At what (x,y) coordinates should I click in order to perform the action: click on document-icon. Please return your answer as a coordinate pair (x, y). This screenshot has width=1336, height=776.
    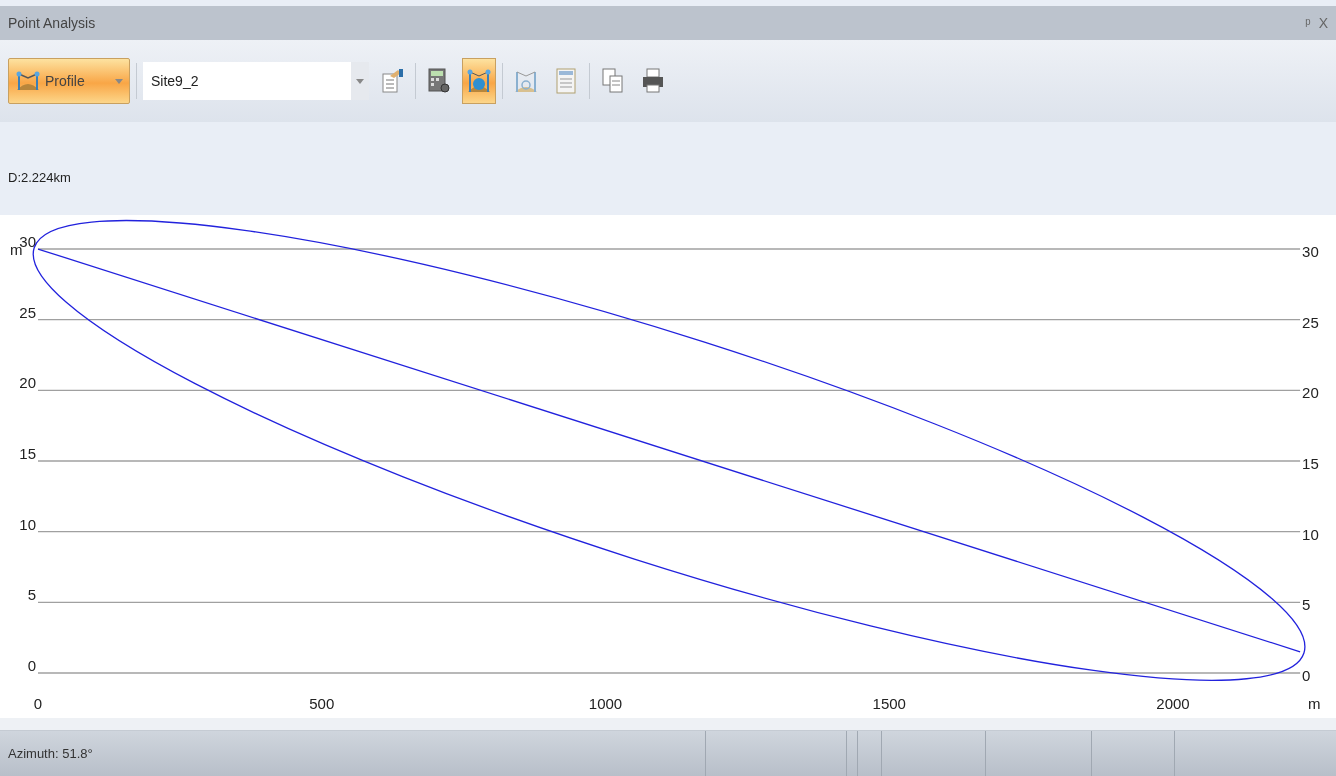
    Looking at the image, I should click on (566, 81).